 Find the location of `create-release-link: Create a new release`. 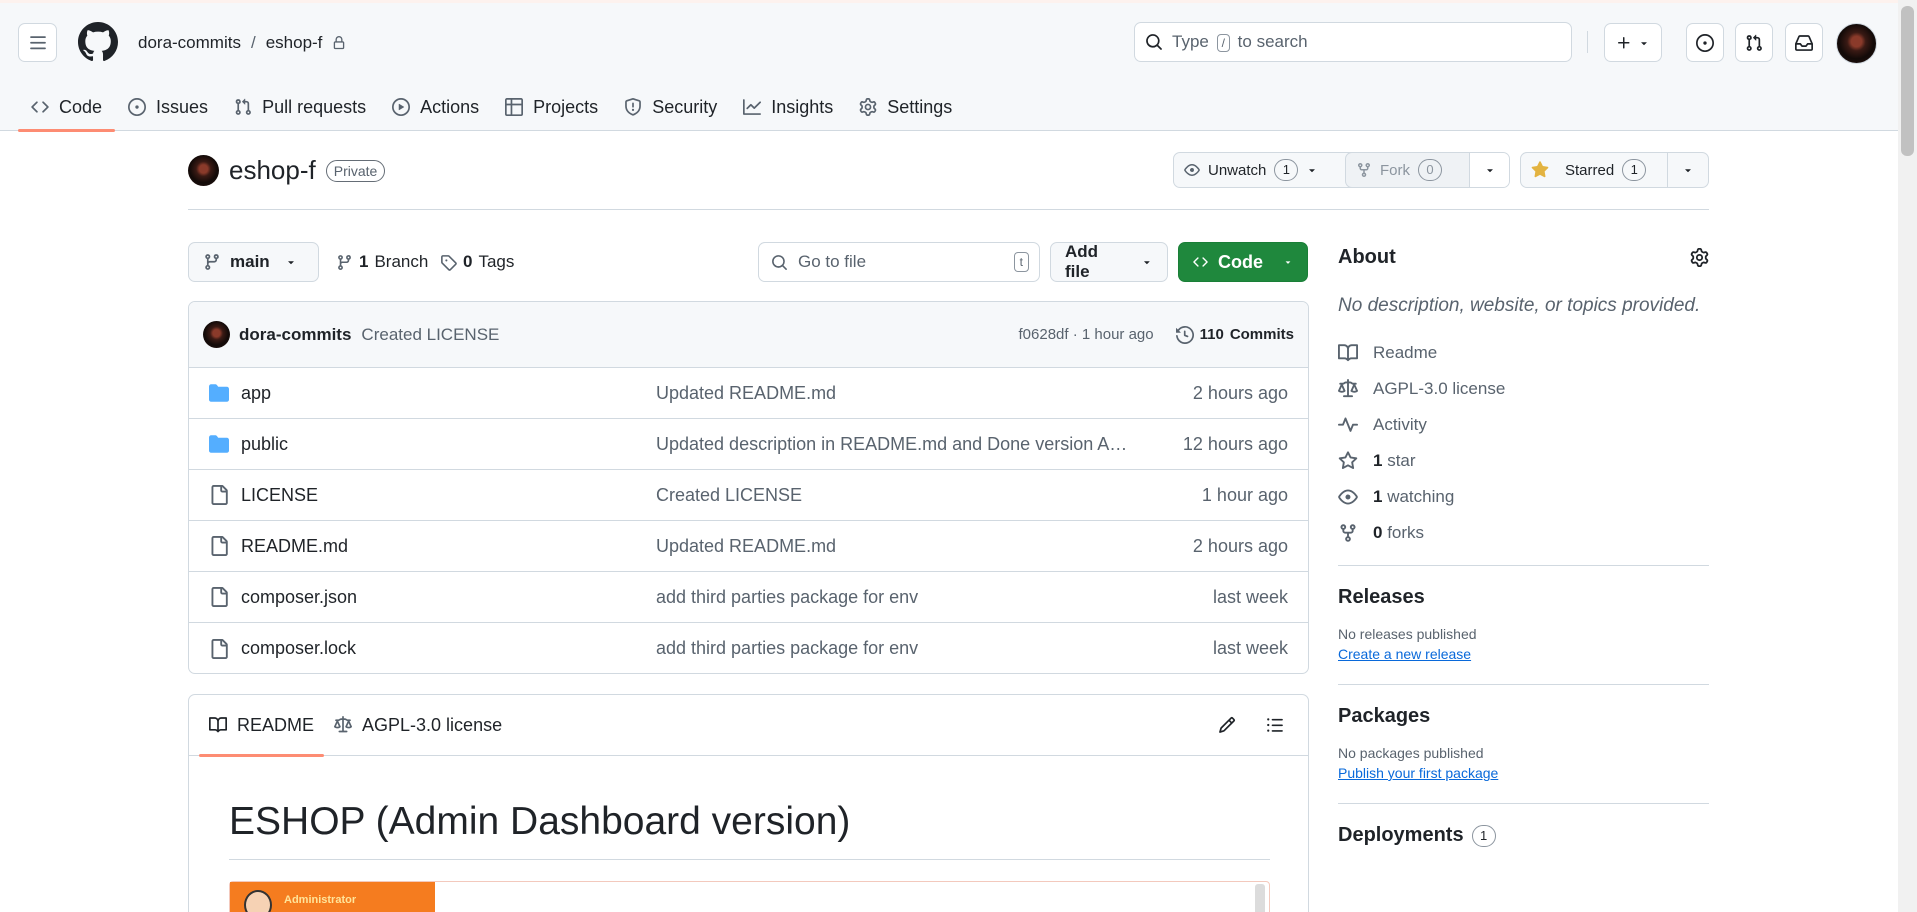

create-release-link: Create a new release is located at coordinates (1404, 654).